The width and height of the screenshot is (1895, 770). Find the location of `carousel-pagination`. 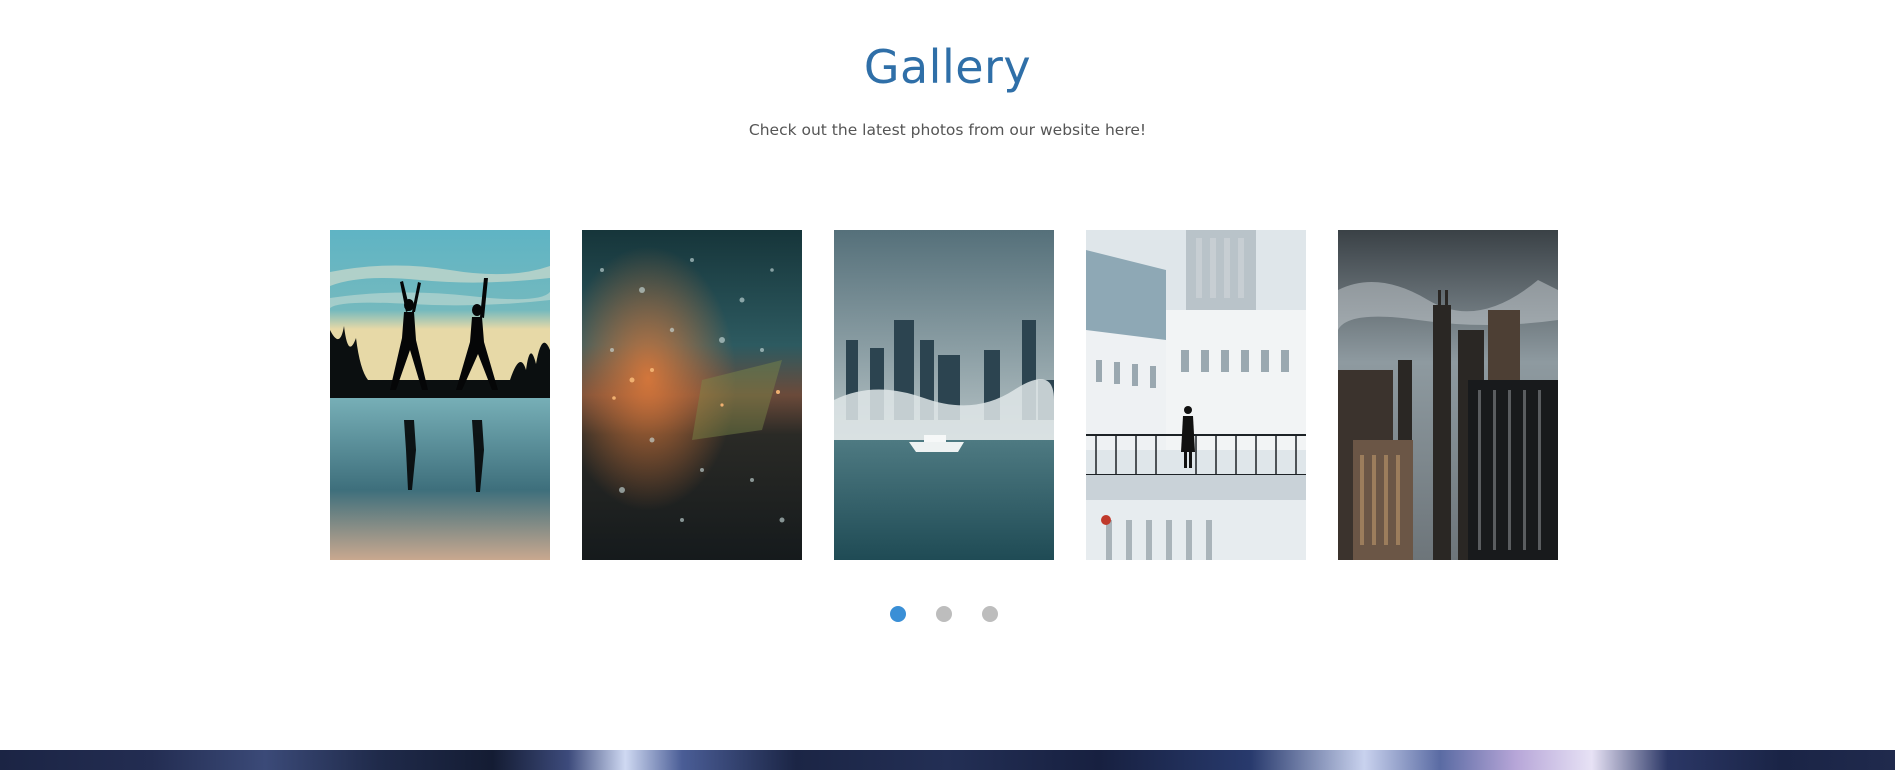

carousel-pagination is located at coordinates (947, 614).